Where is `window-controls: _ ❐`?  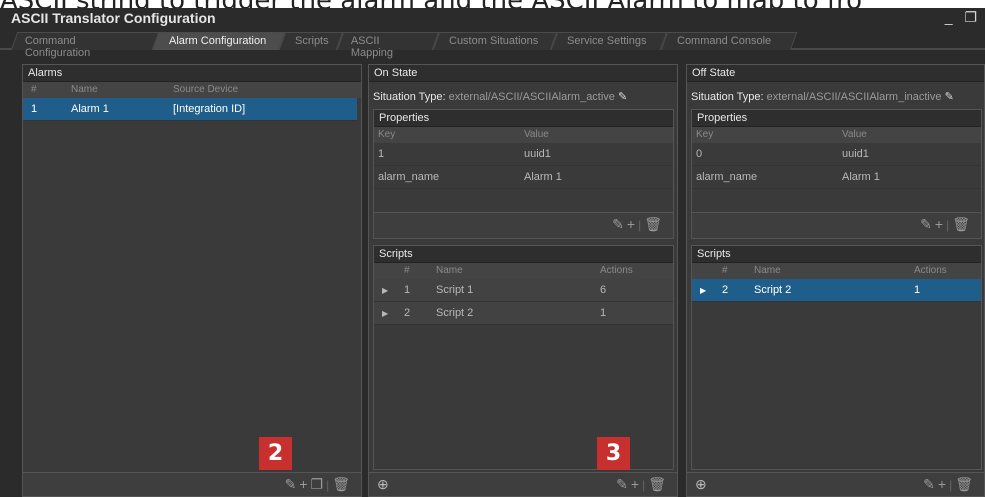 window-controls: _ ❐ is located at coordinates (963, 17).